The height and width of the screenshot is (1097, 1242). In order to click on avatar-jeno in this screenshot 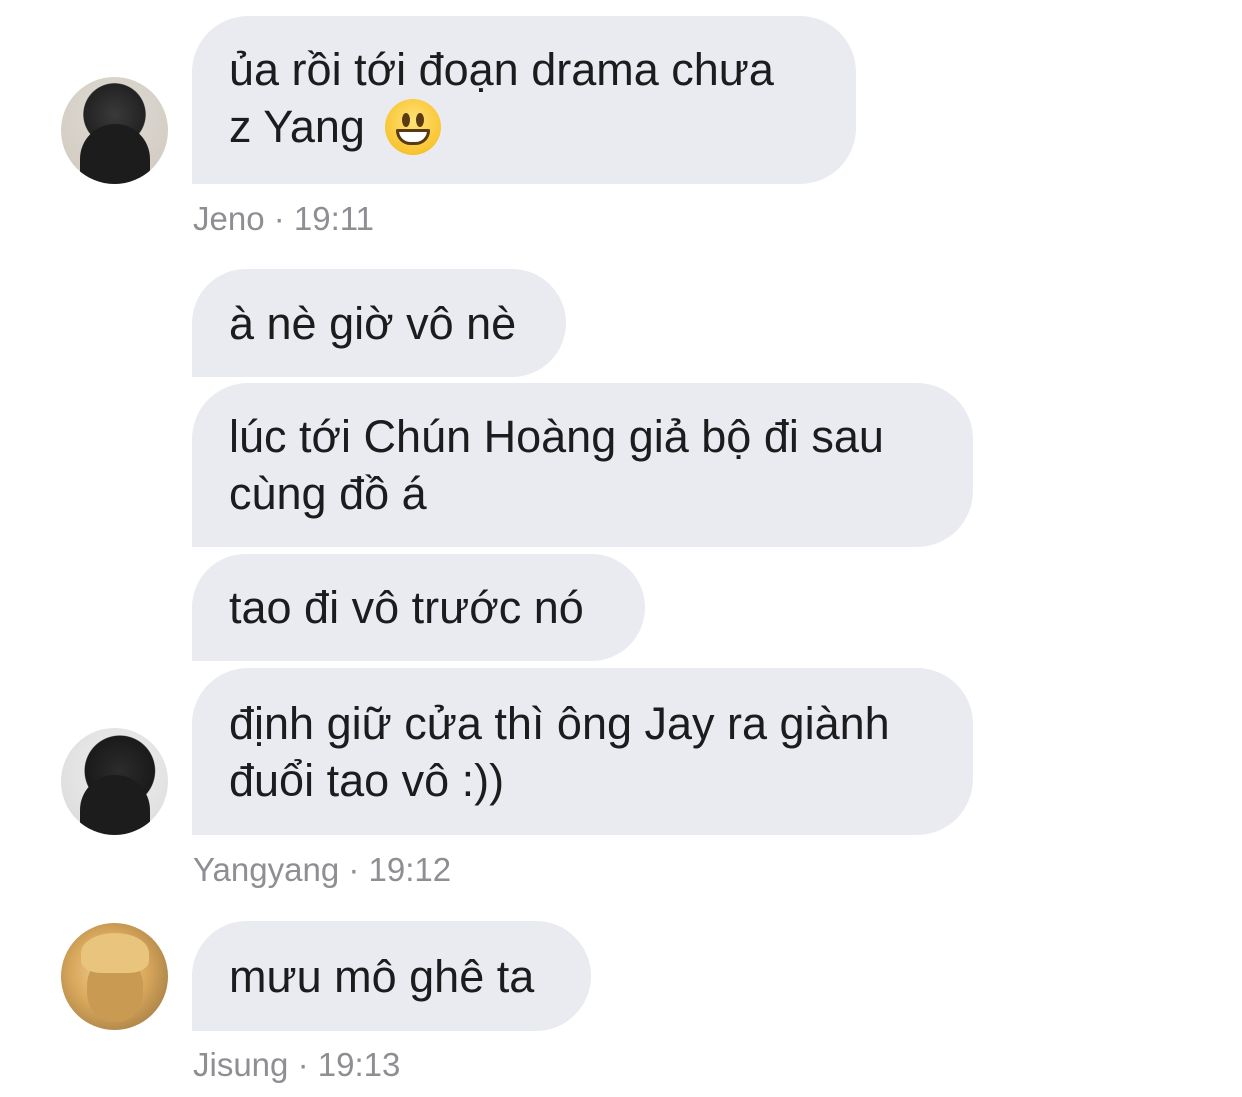, I will do `click(114, 130)`.